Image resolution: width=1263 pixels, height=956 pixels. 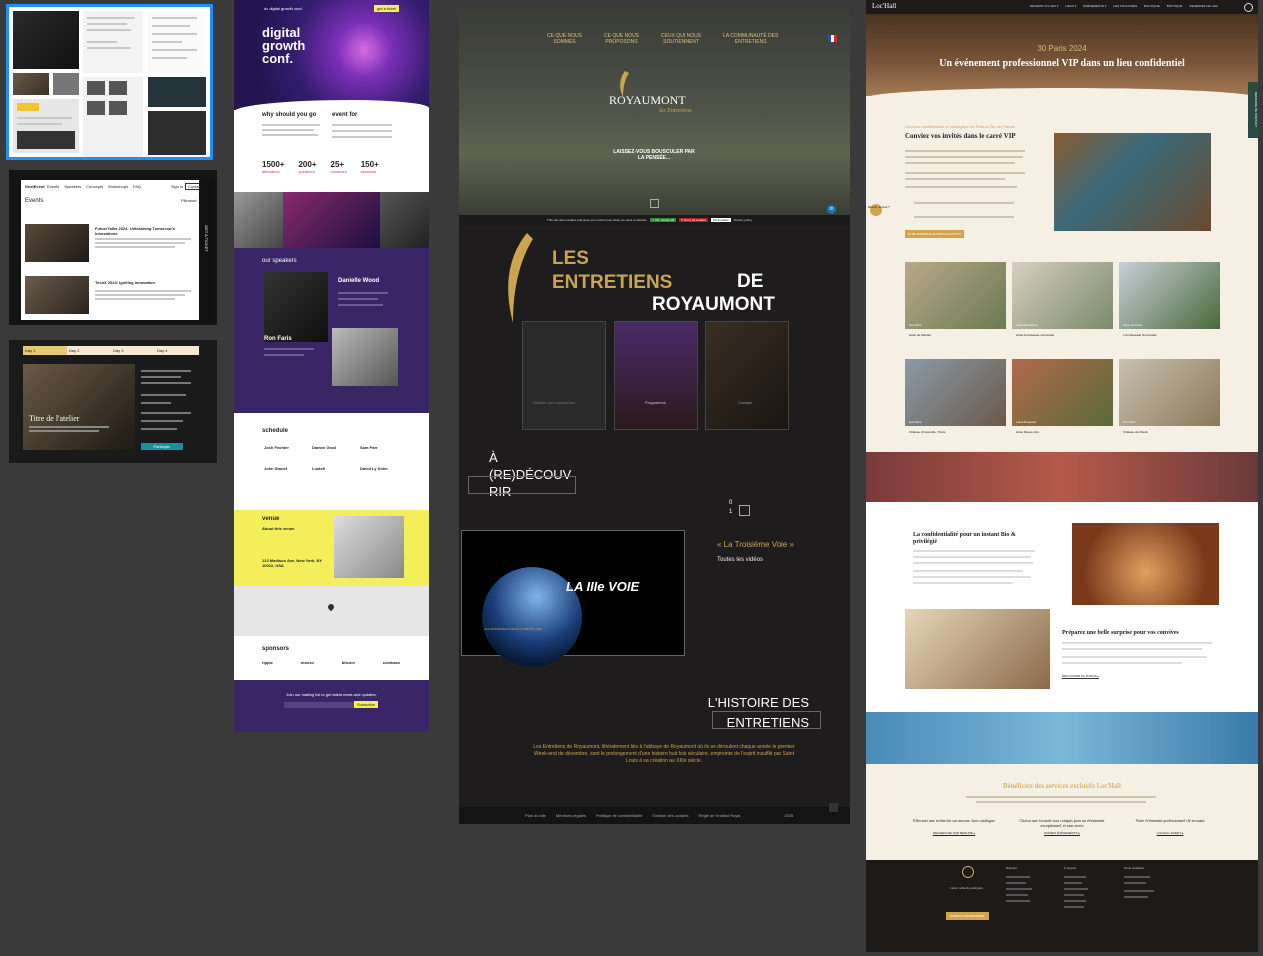 I want to click on card-programme: Programme, so click(x=656, y=375).